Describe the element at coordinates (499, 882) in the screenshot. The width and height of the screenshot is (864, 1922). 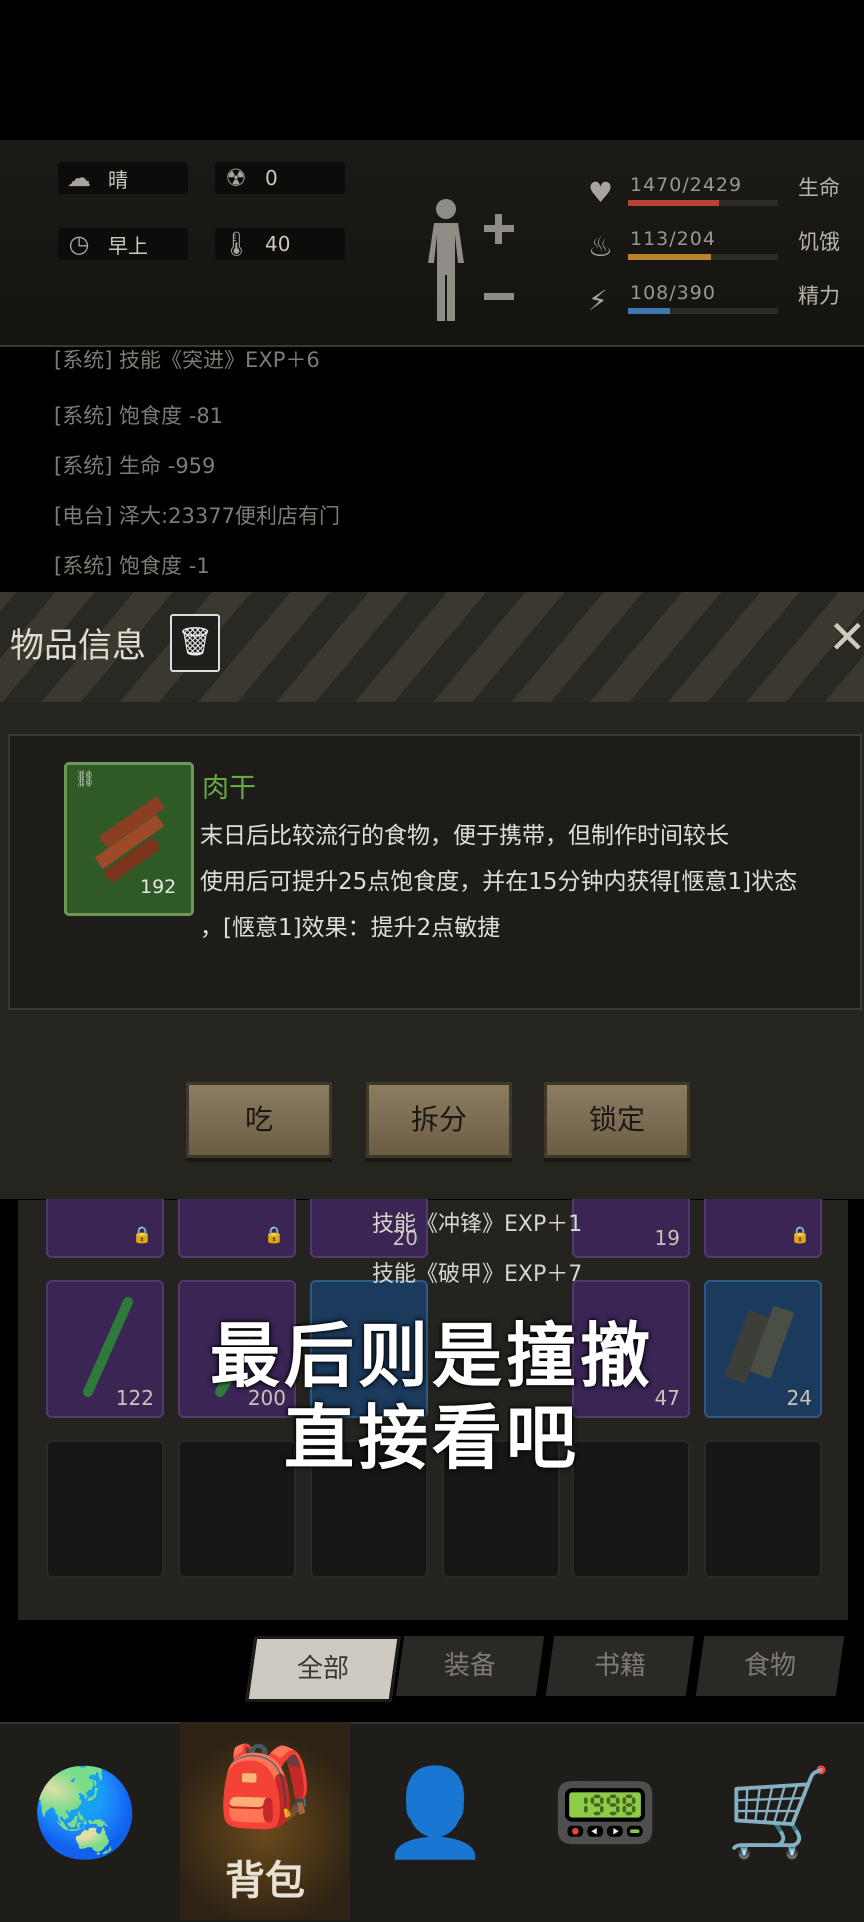
I see `item-description-line: 使用后可提升25点饱食度，并在15分钟内获得[惬意1]状态` at that location.